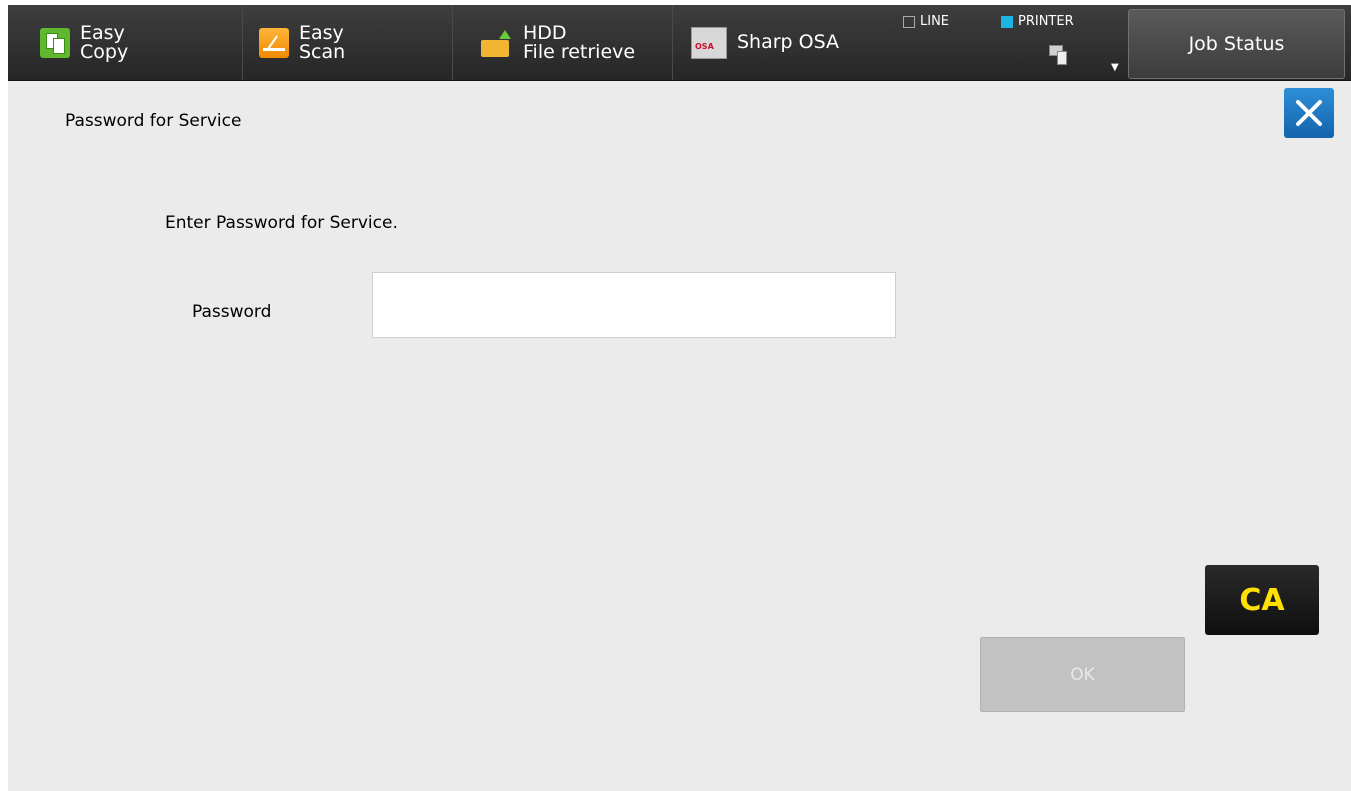  Describe the element at coordinates (1262, 600) in the screenshot. I see `ca-button: CA` at that location.